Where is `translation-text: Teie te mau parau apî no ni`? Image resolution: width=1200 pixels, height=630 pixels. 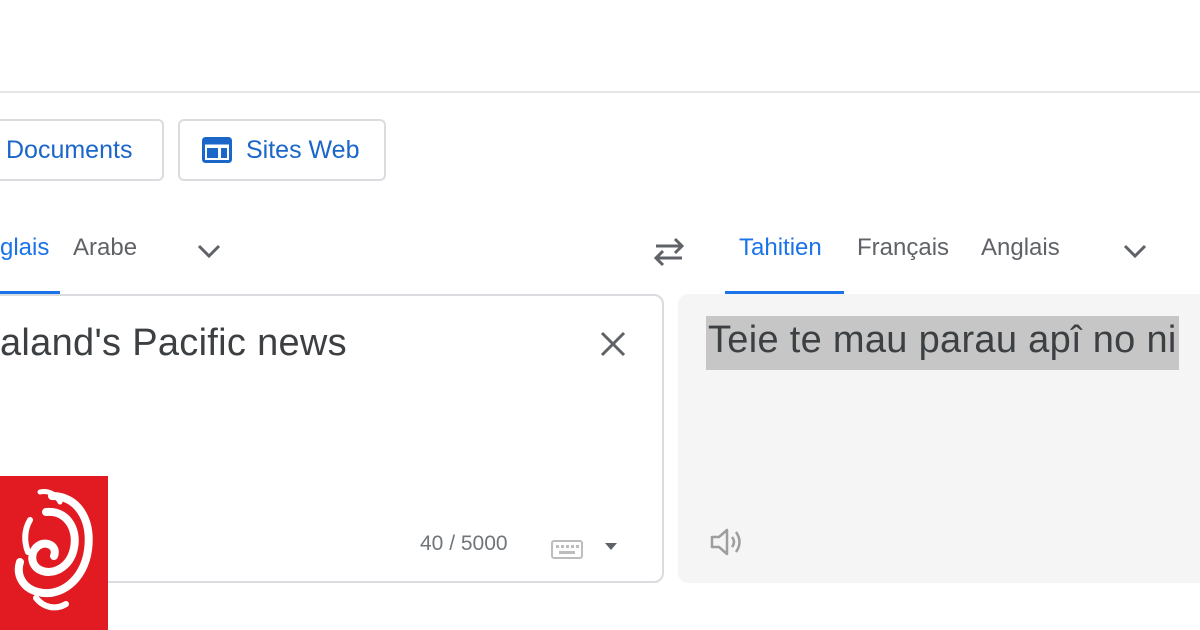
translation-text: Teie te mau parau apî no ni is located at coordinates (942, 343).